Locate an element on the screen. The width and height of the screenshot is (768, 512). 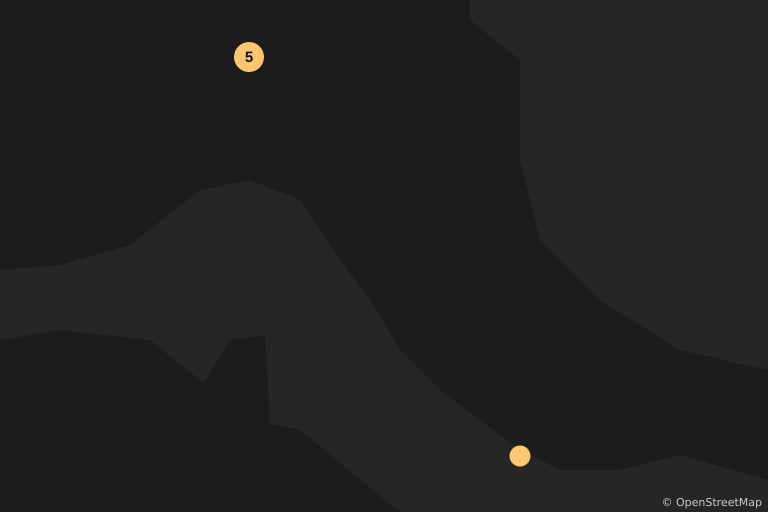
map-attribution: © OpenStreetMap is located at coordinates (711, 502).